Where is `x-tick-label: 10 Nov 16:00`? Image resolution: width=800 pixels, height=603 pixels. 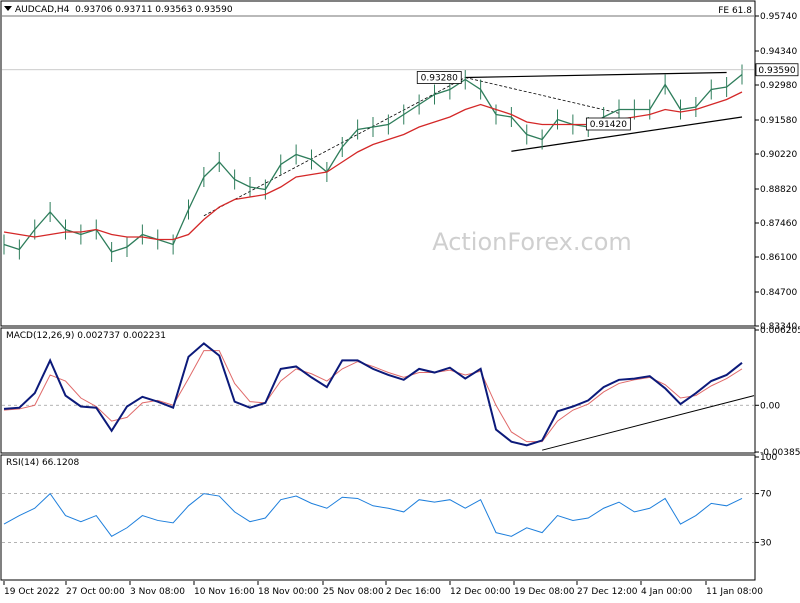
x-tick-label: 10 Nov 16:00 is located at coordinates (224, 592).